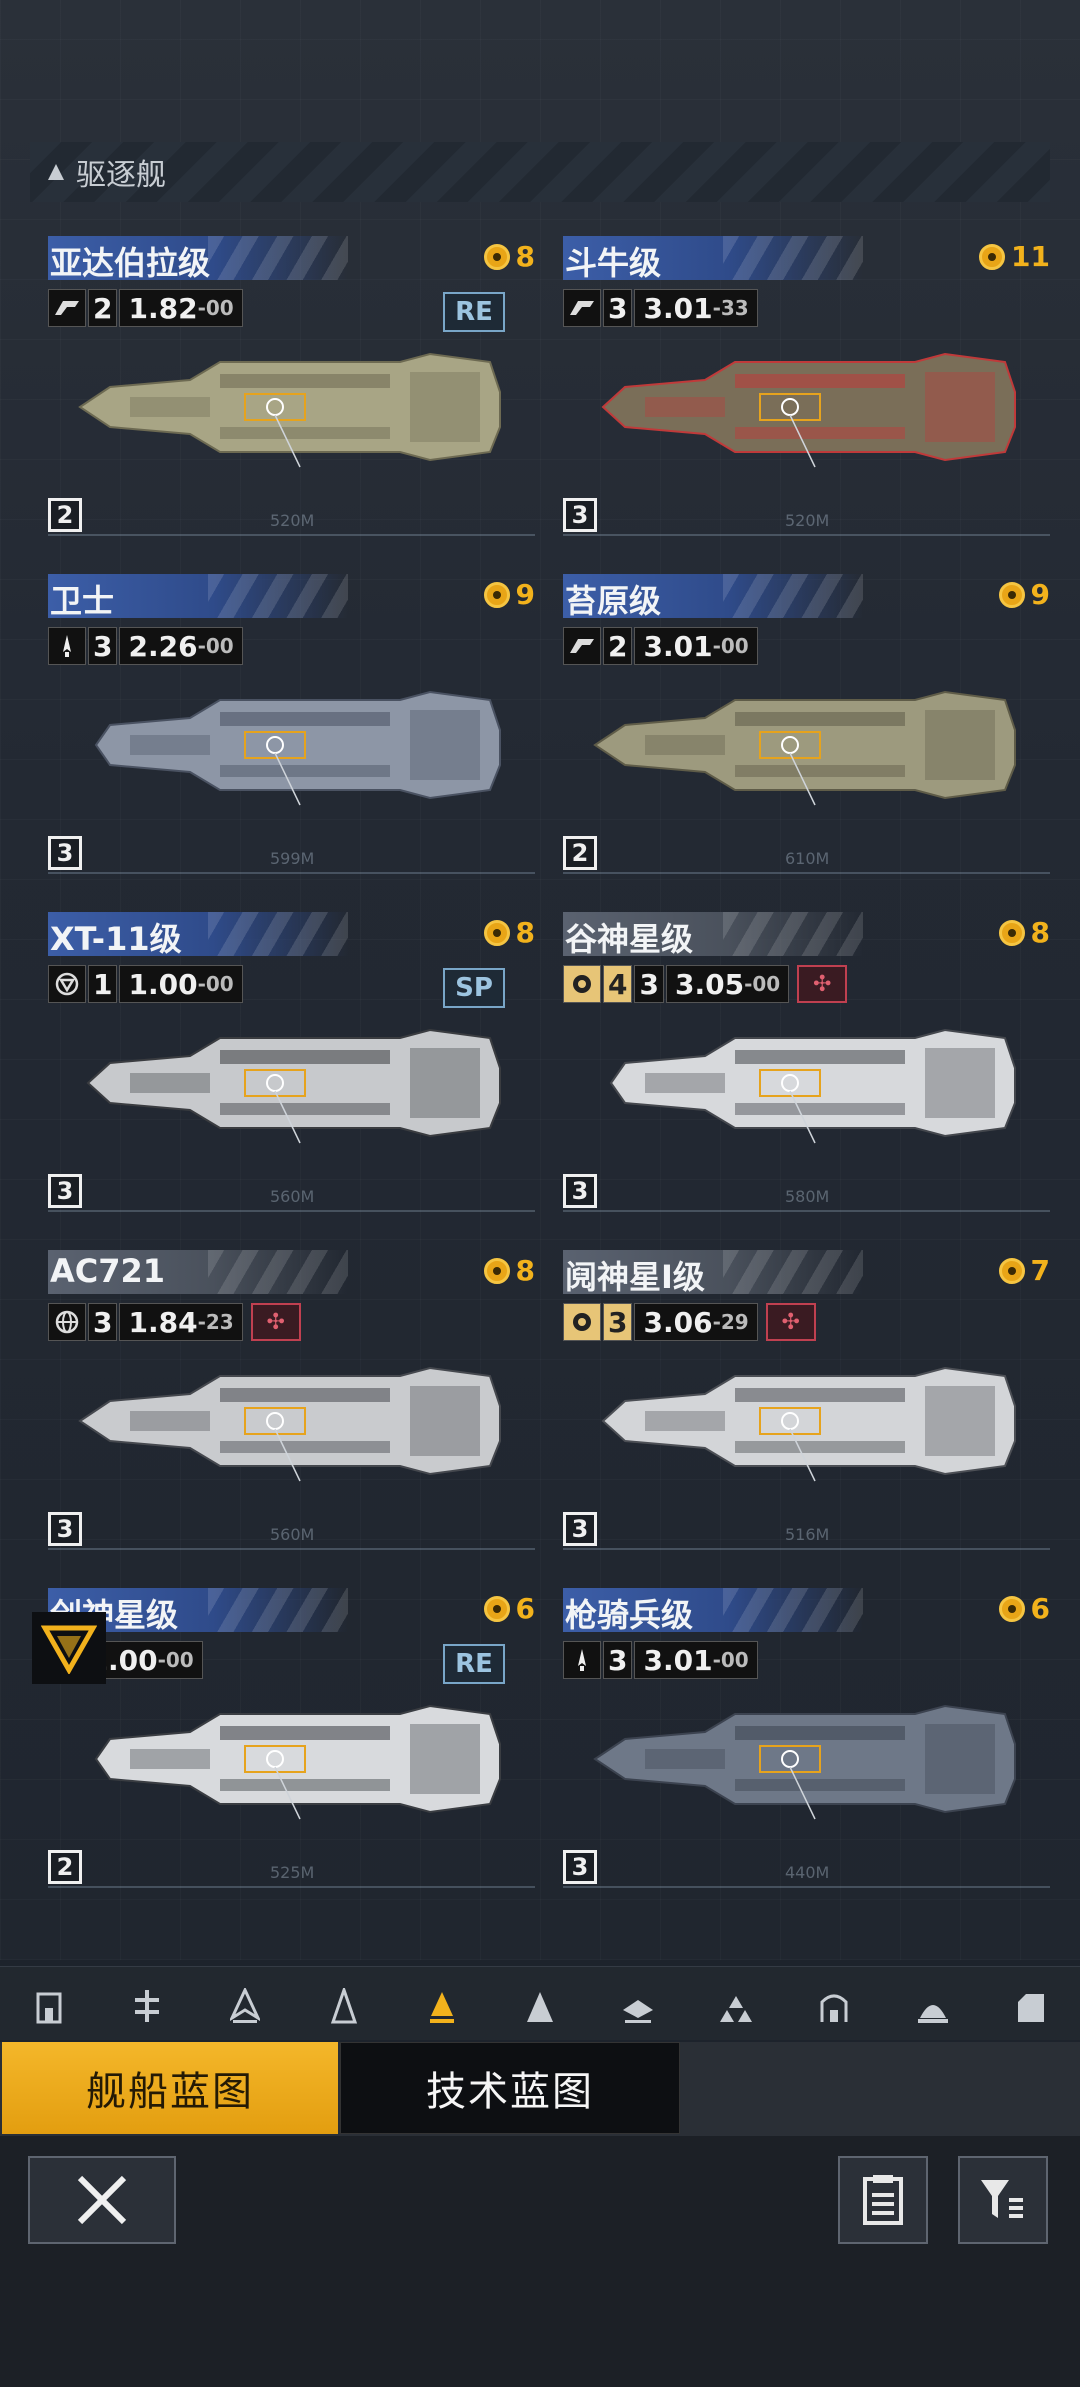 The height and width of the screenshot is (2387, 1080). What do you see at coordinates (442, 2004) in the screenshot?
I see `destroyer-filter-icon` at bounding box center [442, 2004].